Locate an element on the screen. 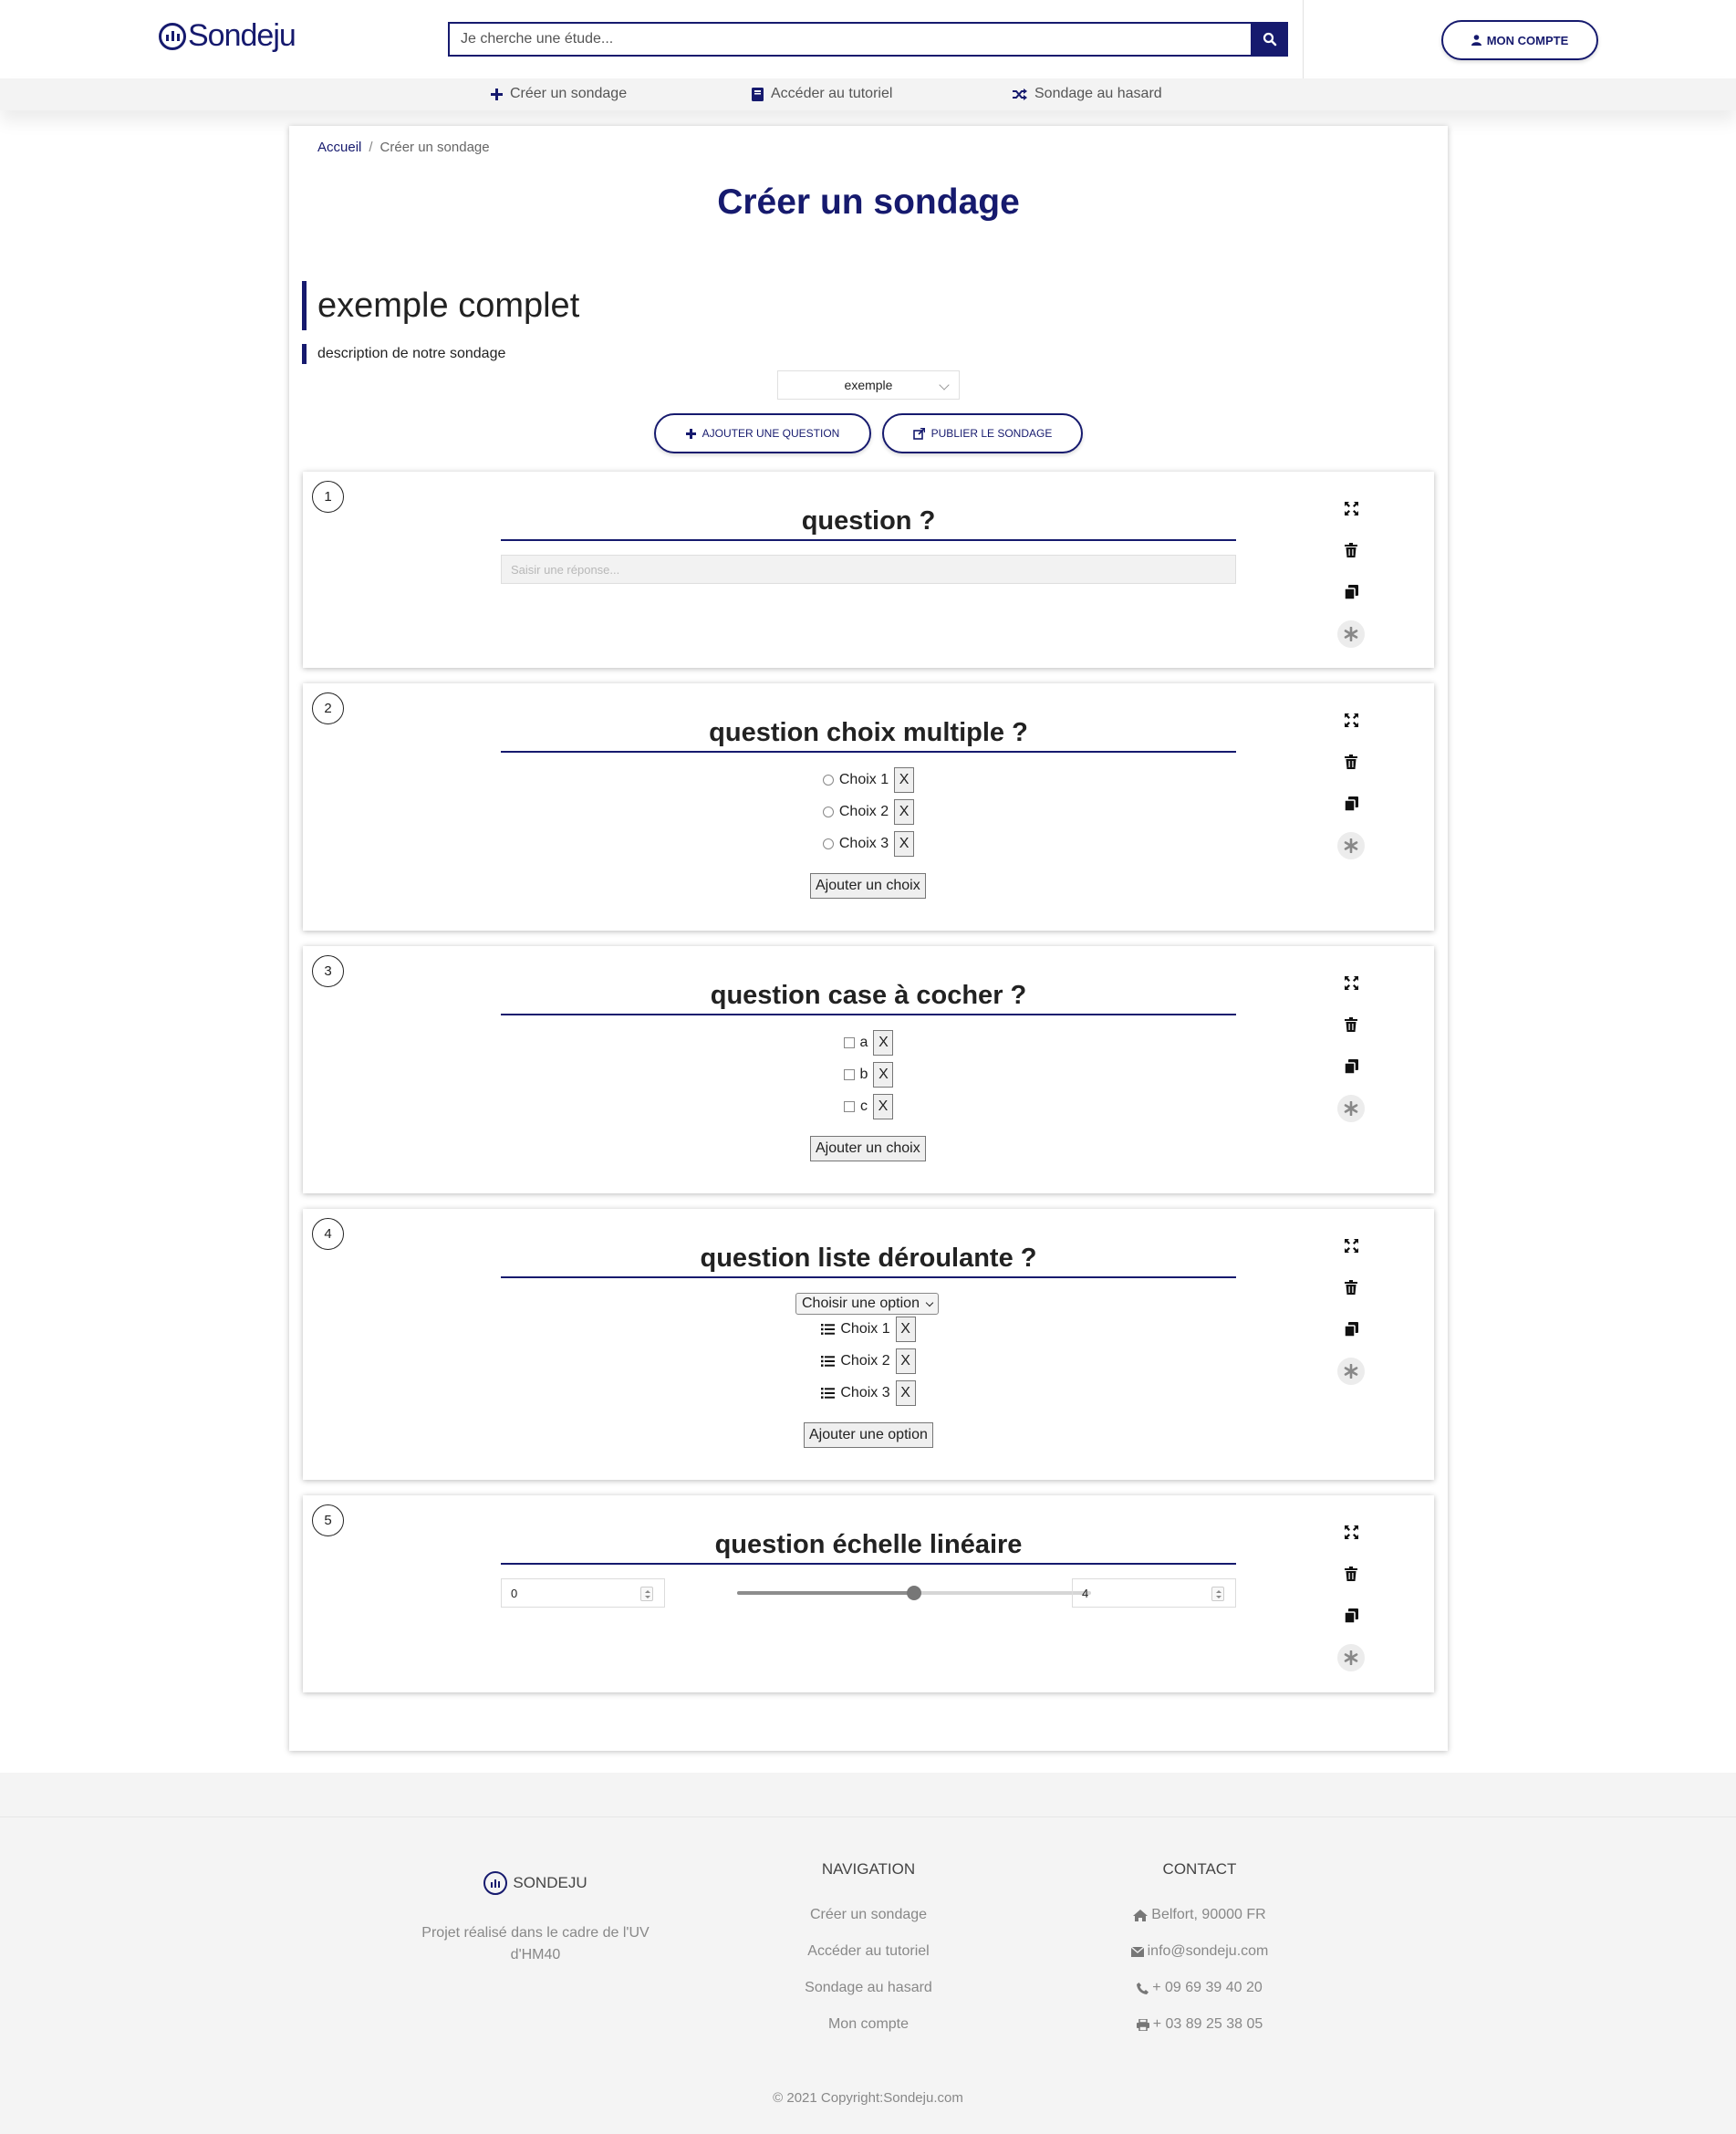  subnav-create-survey: Créer un sondage is located at coordinates (559, 94).